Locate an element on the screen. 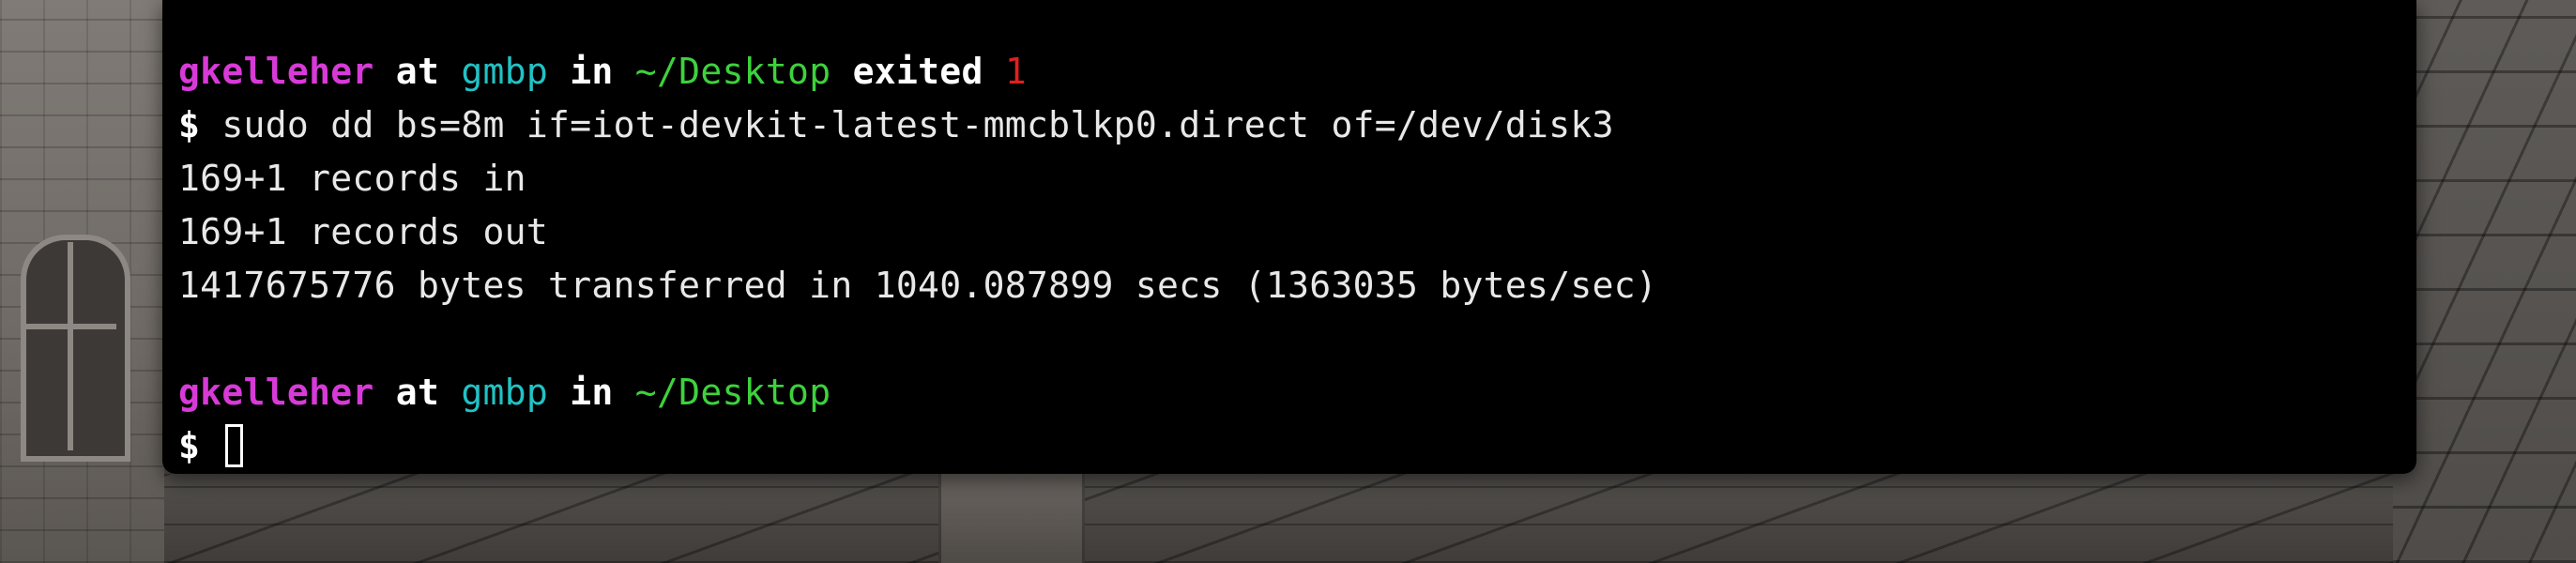  wallpaper-window-mullion is located at coordinates (70, 346).